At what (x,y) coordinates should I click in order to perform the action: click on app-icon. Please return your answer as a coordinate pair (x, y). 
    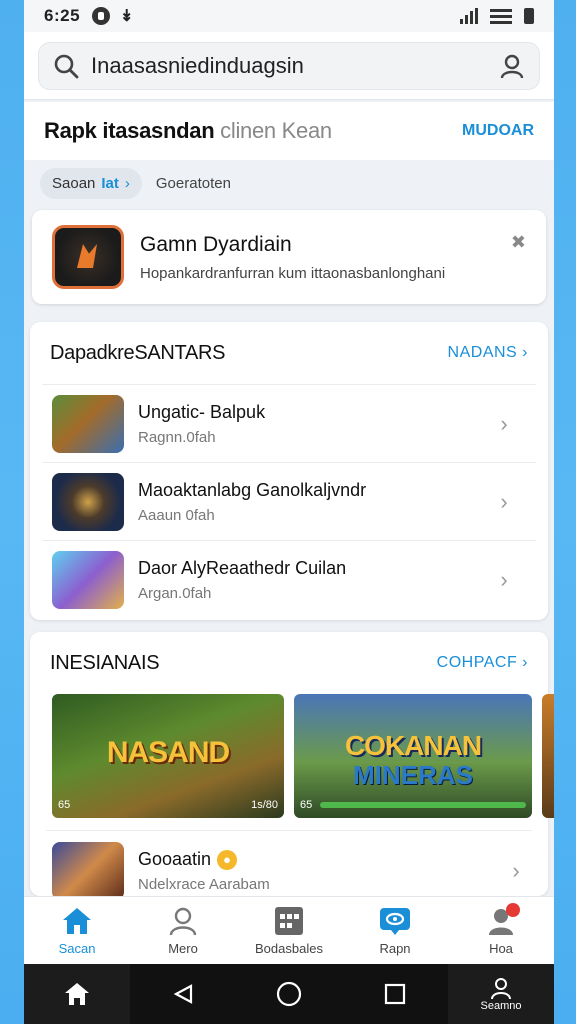
    Looking at the image, I should click on (88, 257).